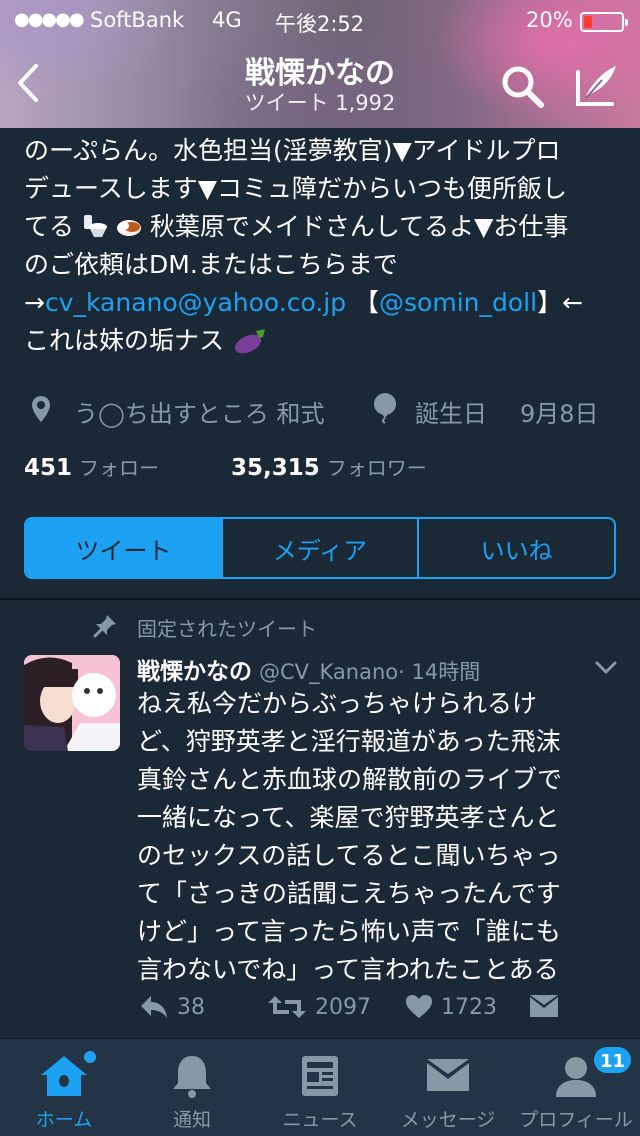 The height and width of the screenshot is (1136, 640). What do you see at coordinates (469, 1007) in the screenshot?
I see `like-count: 1723` at bounding box center [469, 1007].